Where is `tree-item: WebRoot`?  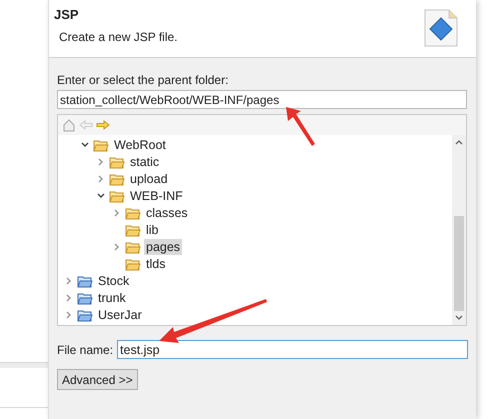 tree-item: WebRoot is located at coordinates (140, 144).